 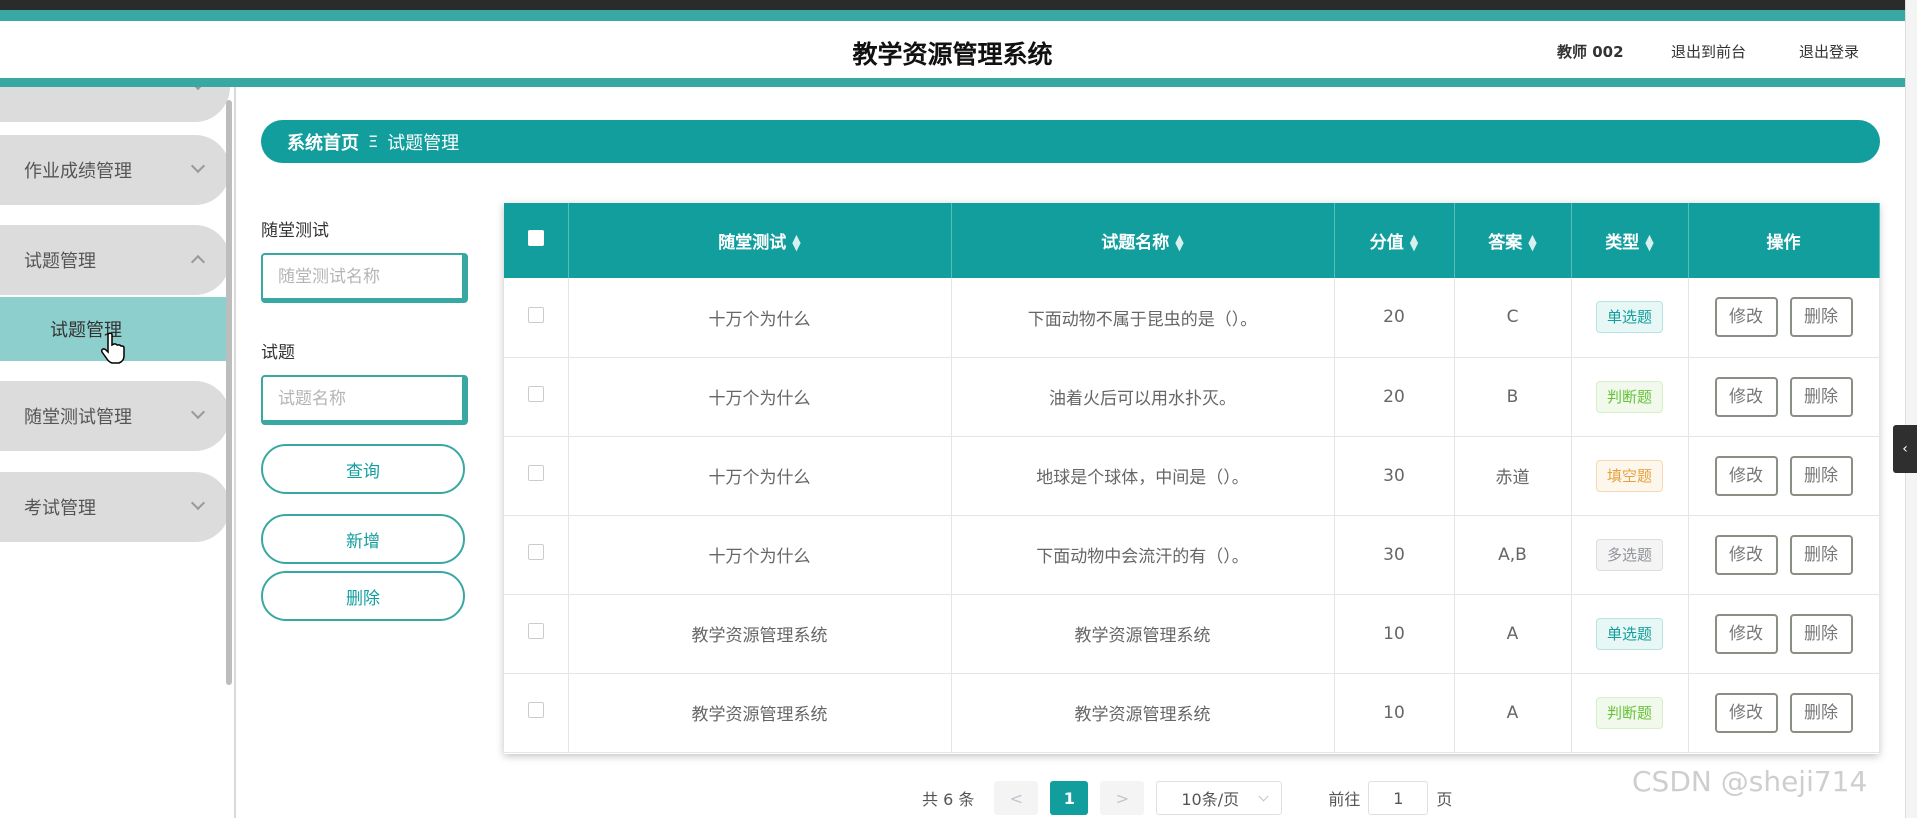 I want to click on page-size-select: 10条/页, so click(x=1219, y=798).